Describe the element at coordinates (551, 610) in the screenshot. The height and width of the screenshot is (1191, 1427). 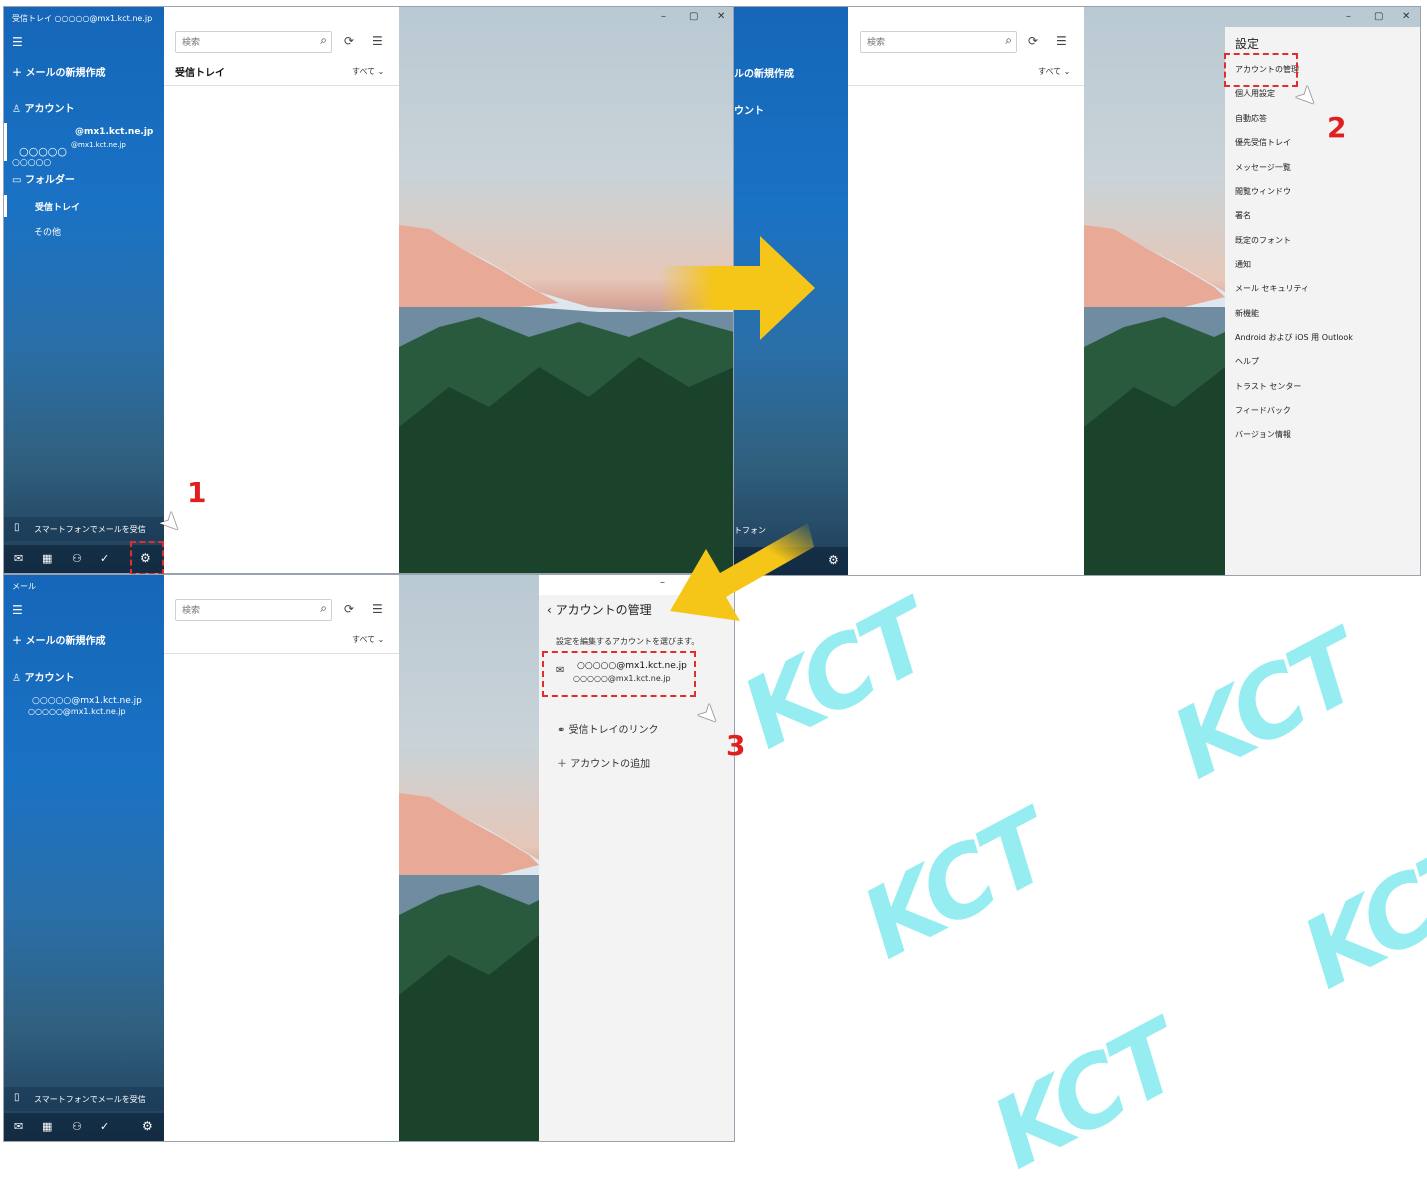
I see `chevron-left-icon: ‹` at that location.